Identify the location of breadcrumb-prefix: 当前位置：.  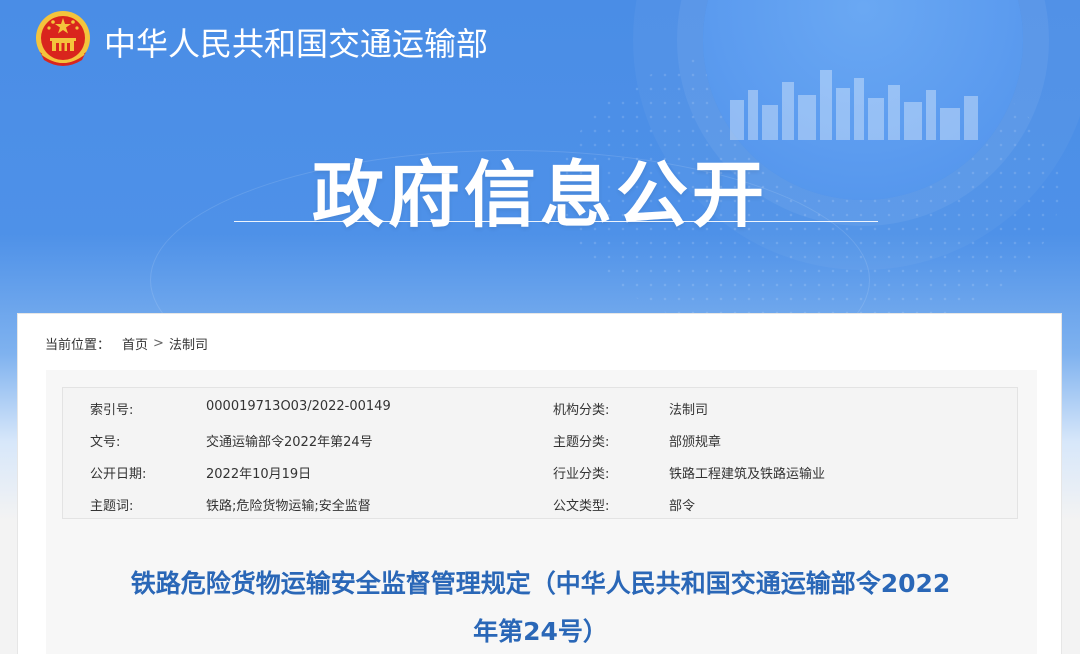
(78, 345).